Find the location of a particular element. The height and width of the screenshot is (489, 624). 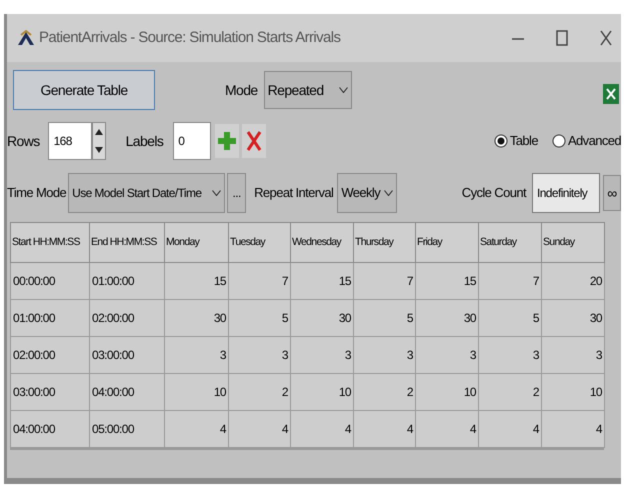

labels-label: Labels is located at coordinates (145, 141).